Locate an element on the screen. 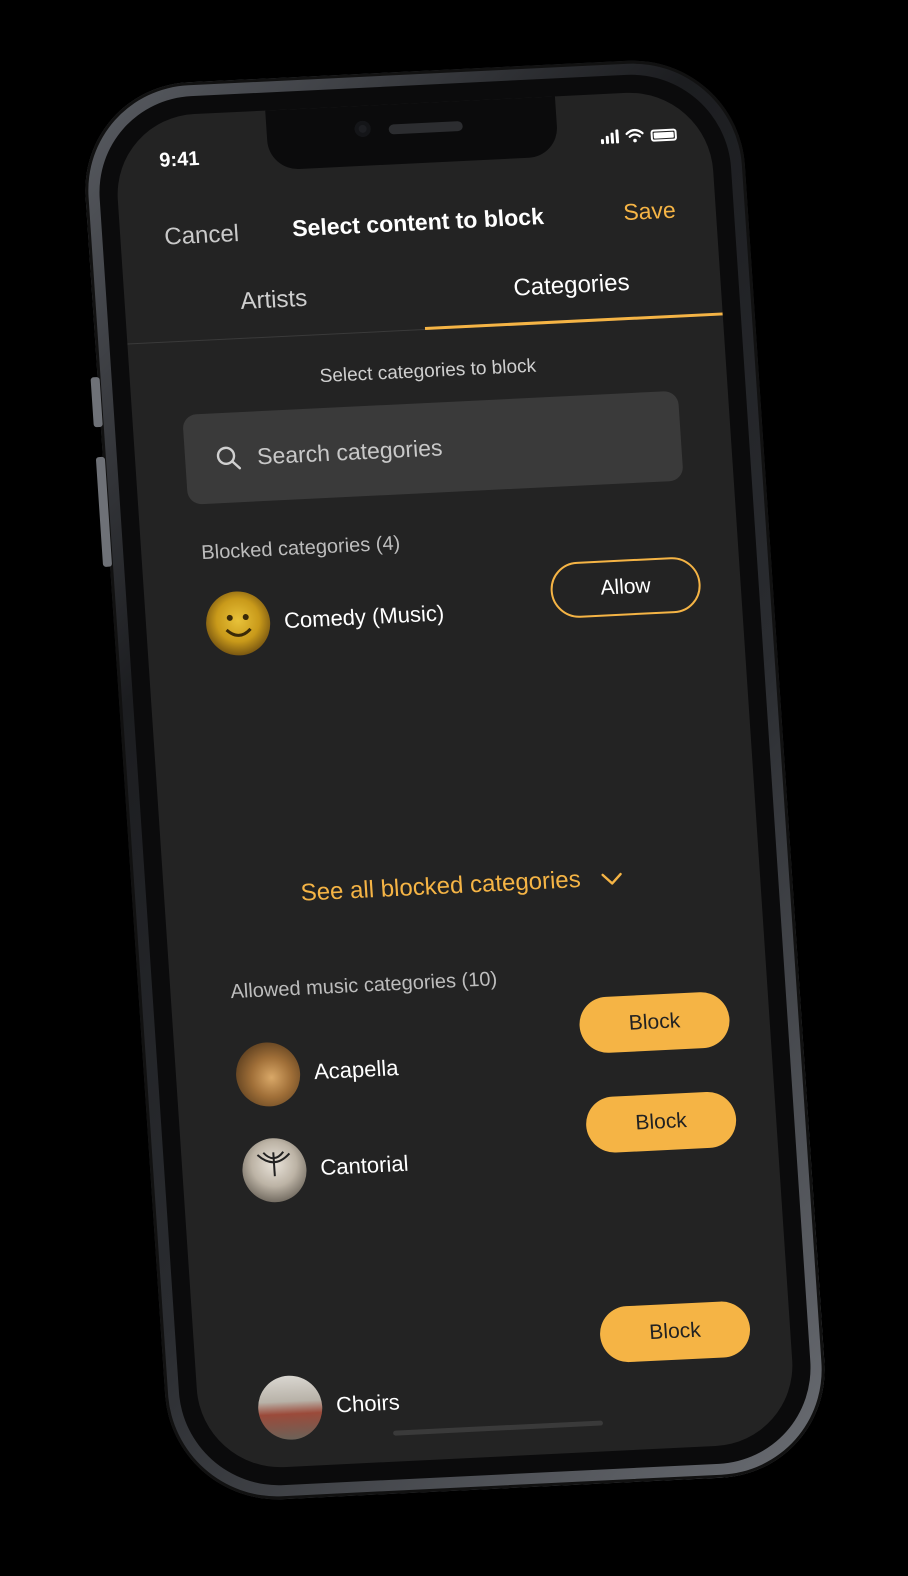 This screenshot has height=1576, width=908. search-bar is located at coordinates (433, 447).